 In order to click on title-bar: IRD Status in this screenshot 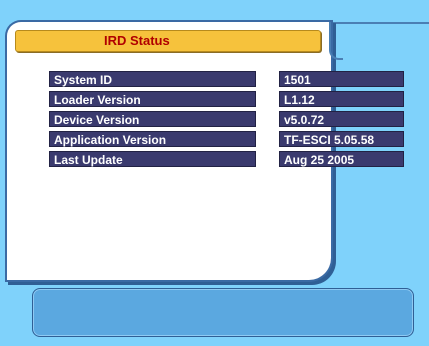, I will do `click(168, 41)`.